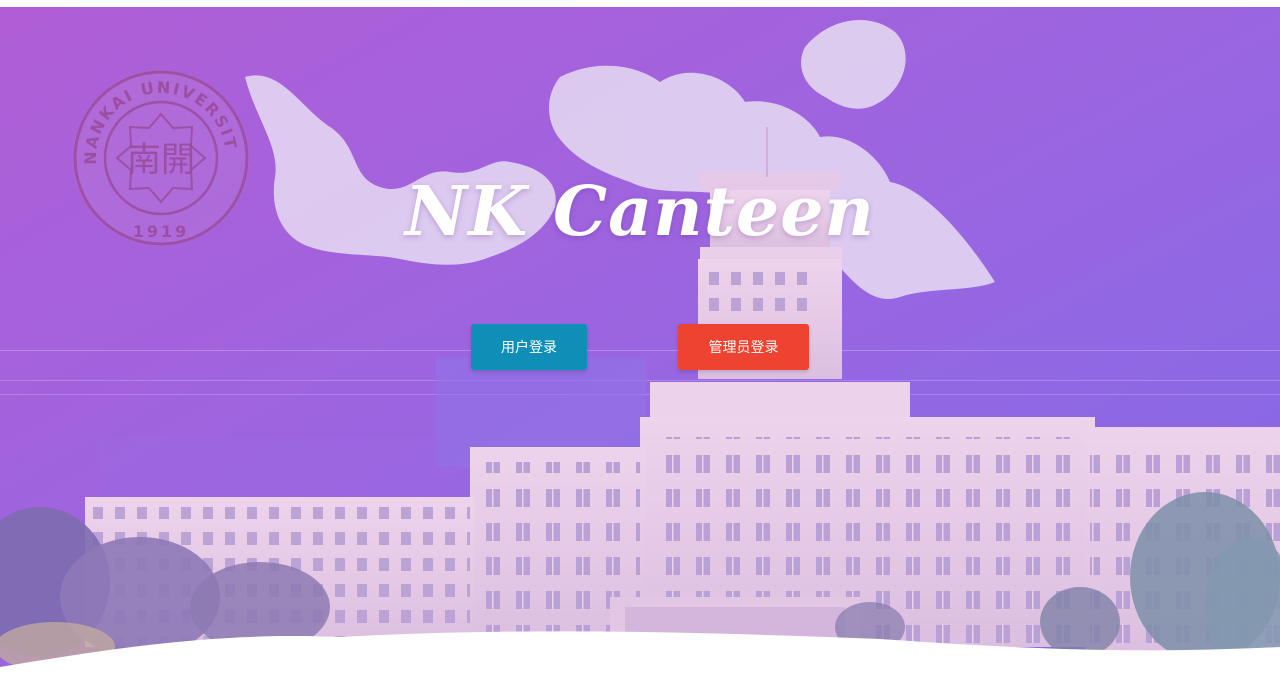 The image size is (1280, 695). Describe the element at coordinates (529, 347) in the screenshot. I see `user-login-button: 用户登录` at that location.